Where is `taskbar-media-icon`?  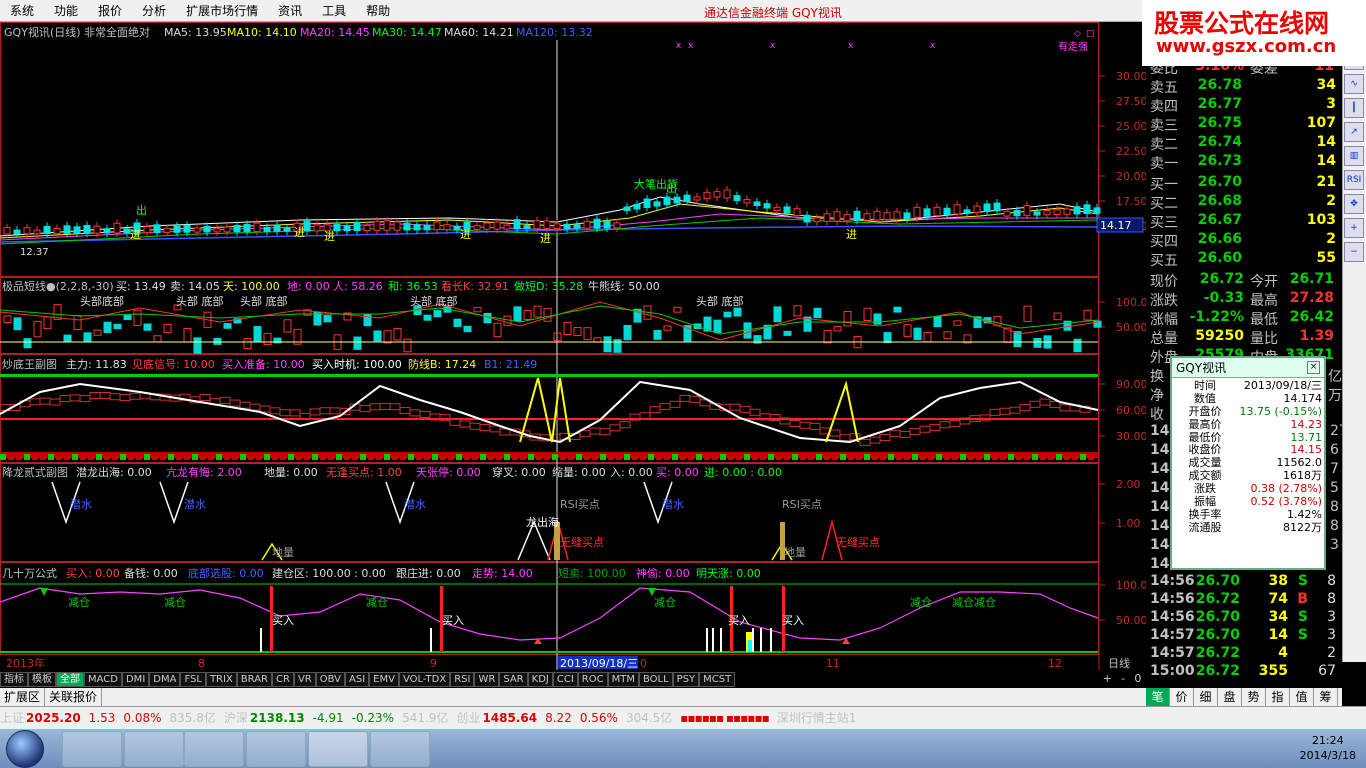
taskbar-media-icon is located at coordinates (214, 749).